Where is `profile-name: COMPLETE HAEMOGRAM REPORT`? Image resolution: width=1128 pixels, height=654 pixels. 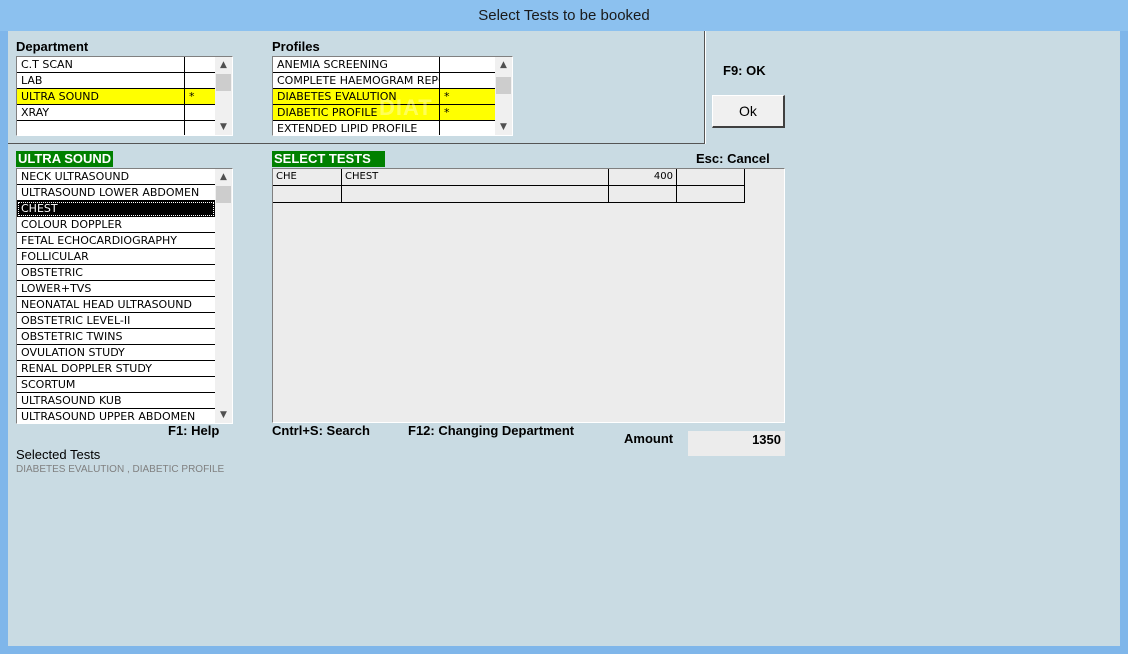
profile-name: COMPLETE HAEMOGRAM REPORT is located at coordinates (356, 80).